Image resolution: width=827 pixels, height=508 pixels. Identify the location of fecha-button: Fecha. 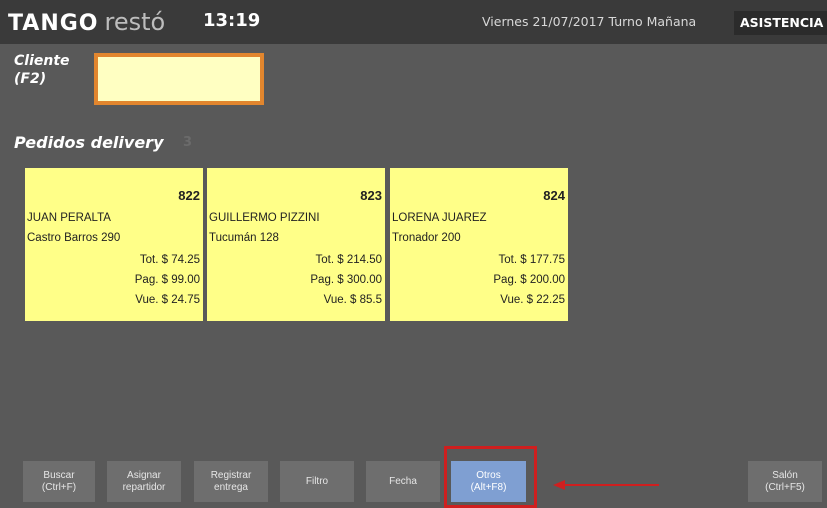
(403, 481).